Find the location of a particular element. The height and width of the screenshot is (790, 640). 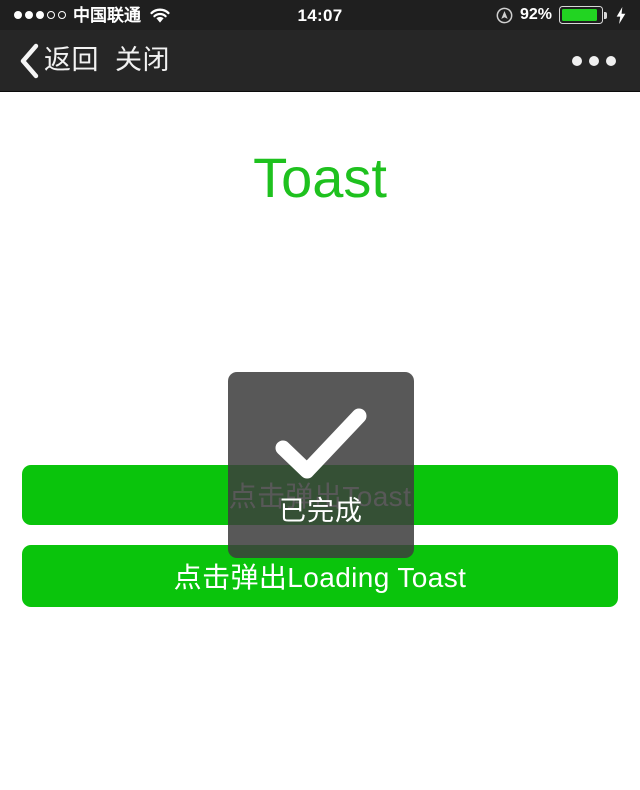

clock-label: 14:07 is located at coordinates (320, 15).